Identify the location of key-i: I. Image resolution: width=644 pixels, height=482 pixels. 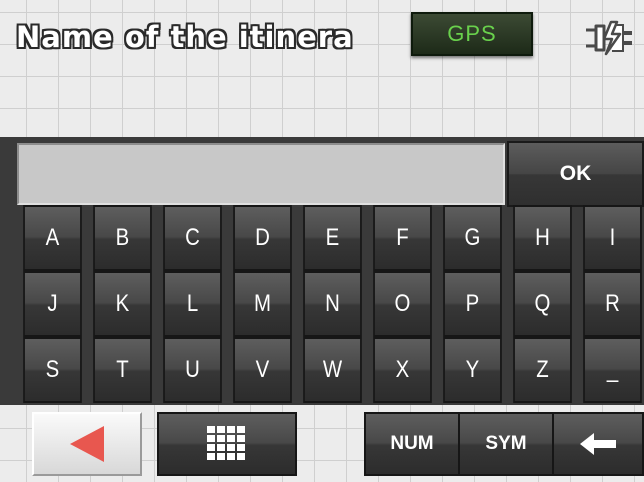
(612, 238).